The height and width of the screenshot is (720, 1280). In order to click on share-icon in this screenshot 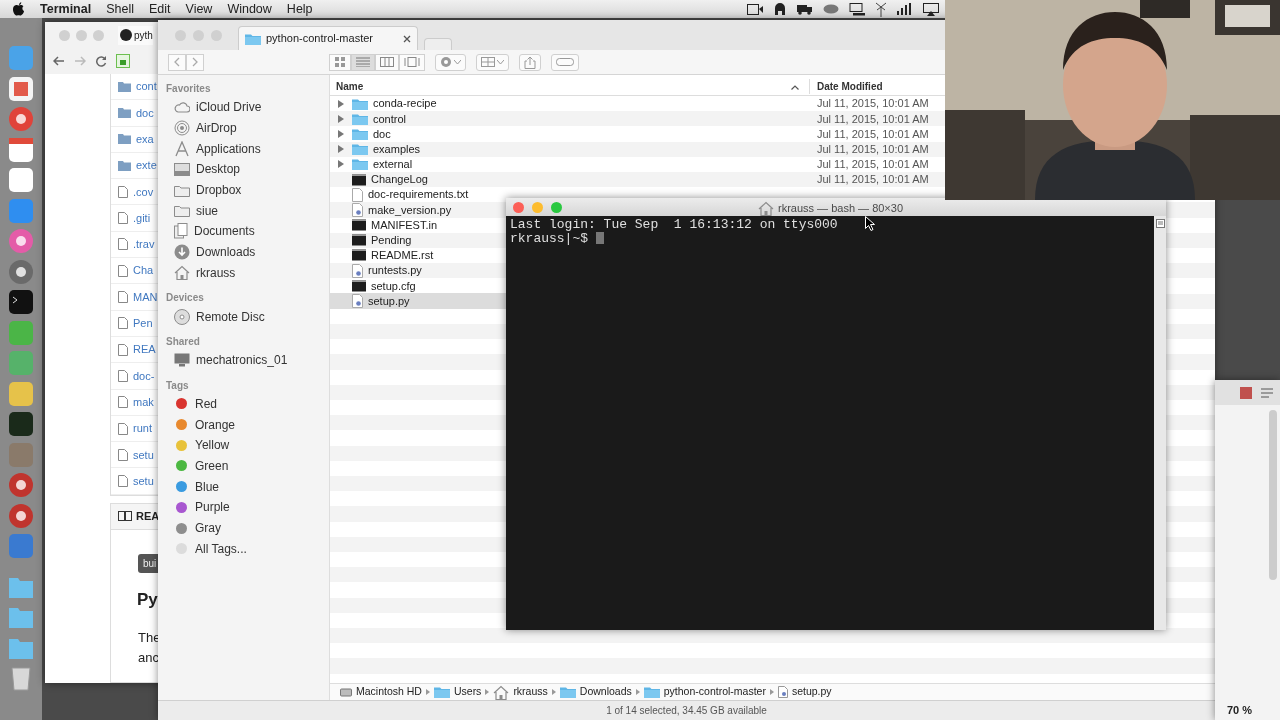, I will do `click(530, 62)`.